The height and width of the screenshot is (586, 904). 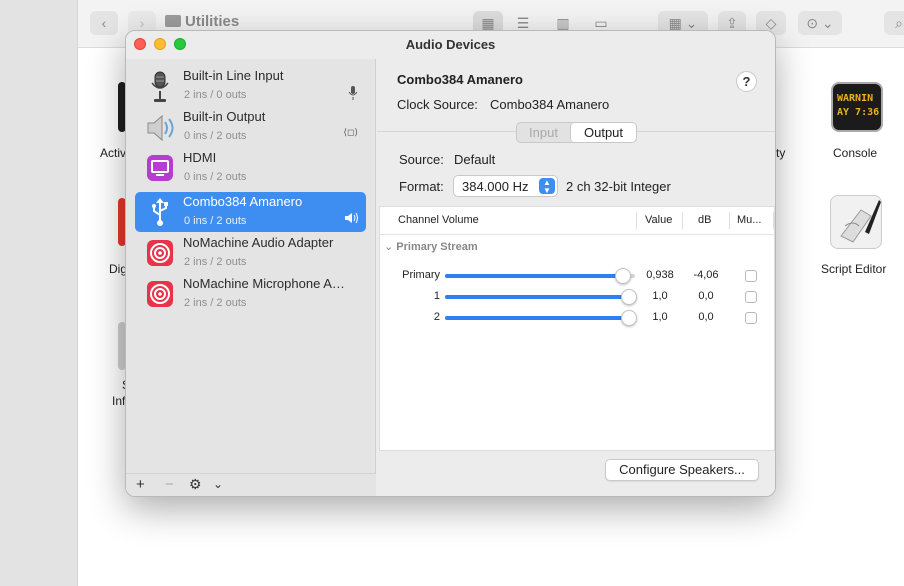 What do you see at coordinates (421, 275) in the screenshot?
I see `channel-label: Primary` at bounding box center [421, 275].